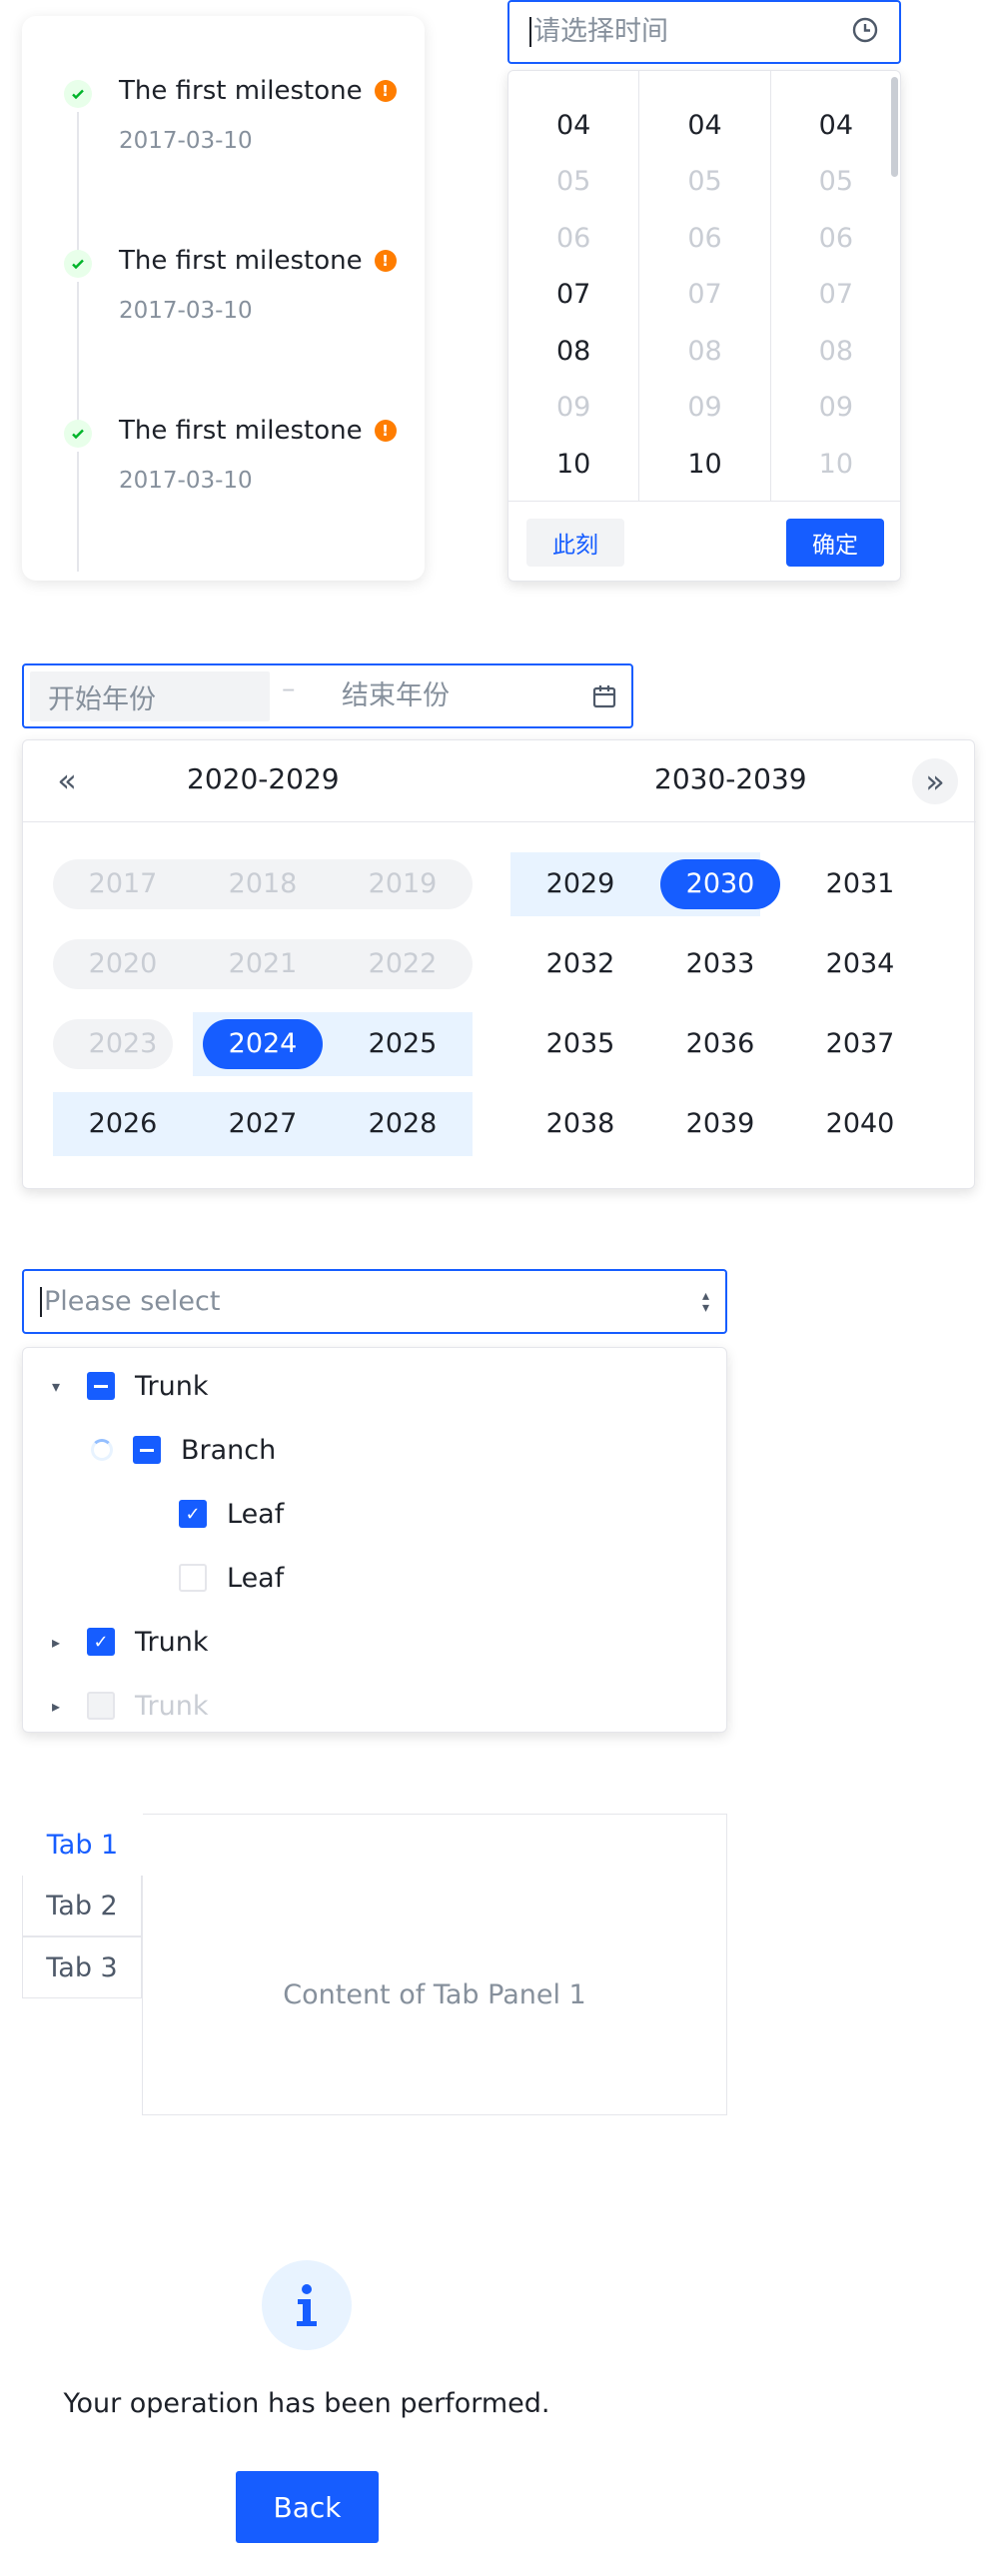 The height and width of the screenshot is (2576, 987). Describe the element at coordinates (865, 32) in the screenshot. I see `clock-icon` at that location.